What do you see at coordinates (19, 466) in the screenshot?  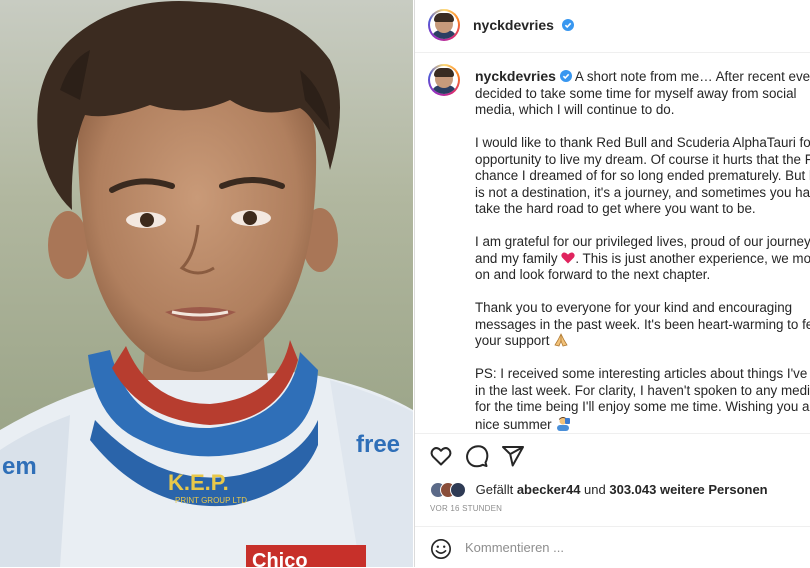 I see `sleeve-left-text: em` at bounding box center [19, 466].